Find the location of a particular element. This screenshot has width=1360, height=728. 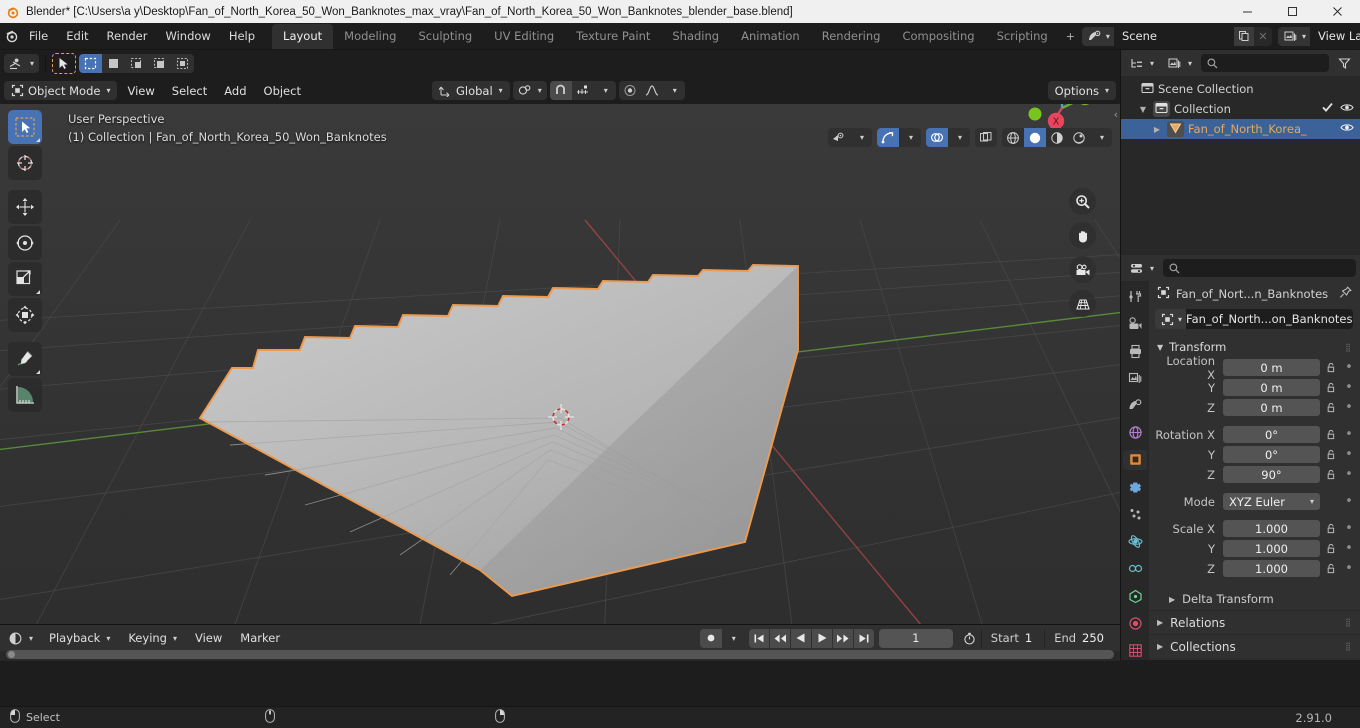

scale-tool is located at coordinates (25, 279).